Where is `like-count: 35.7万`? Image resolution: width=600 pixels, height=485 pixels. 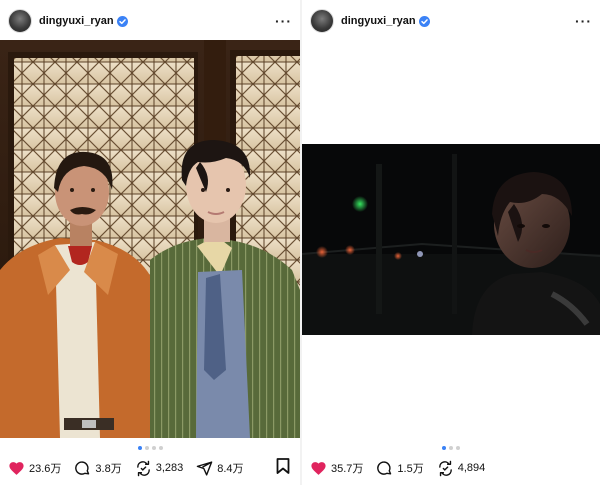 like-count: 35.7万 is located at coordinates (347, 469).